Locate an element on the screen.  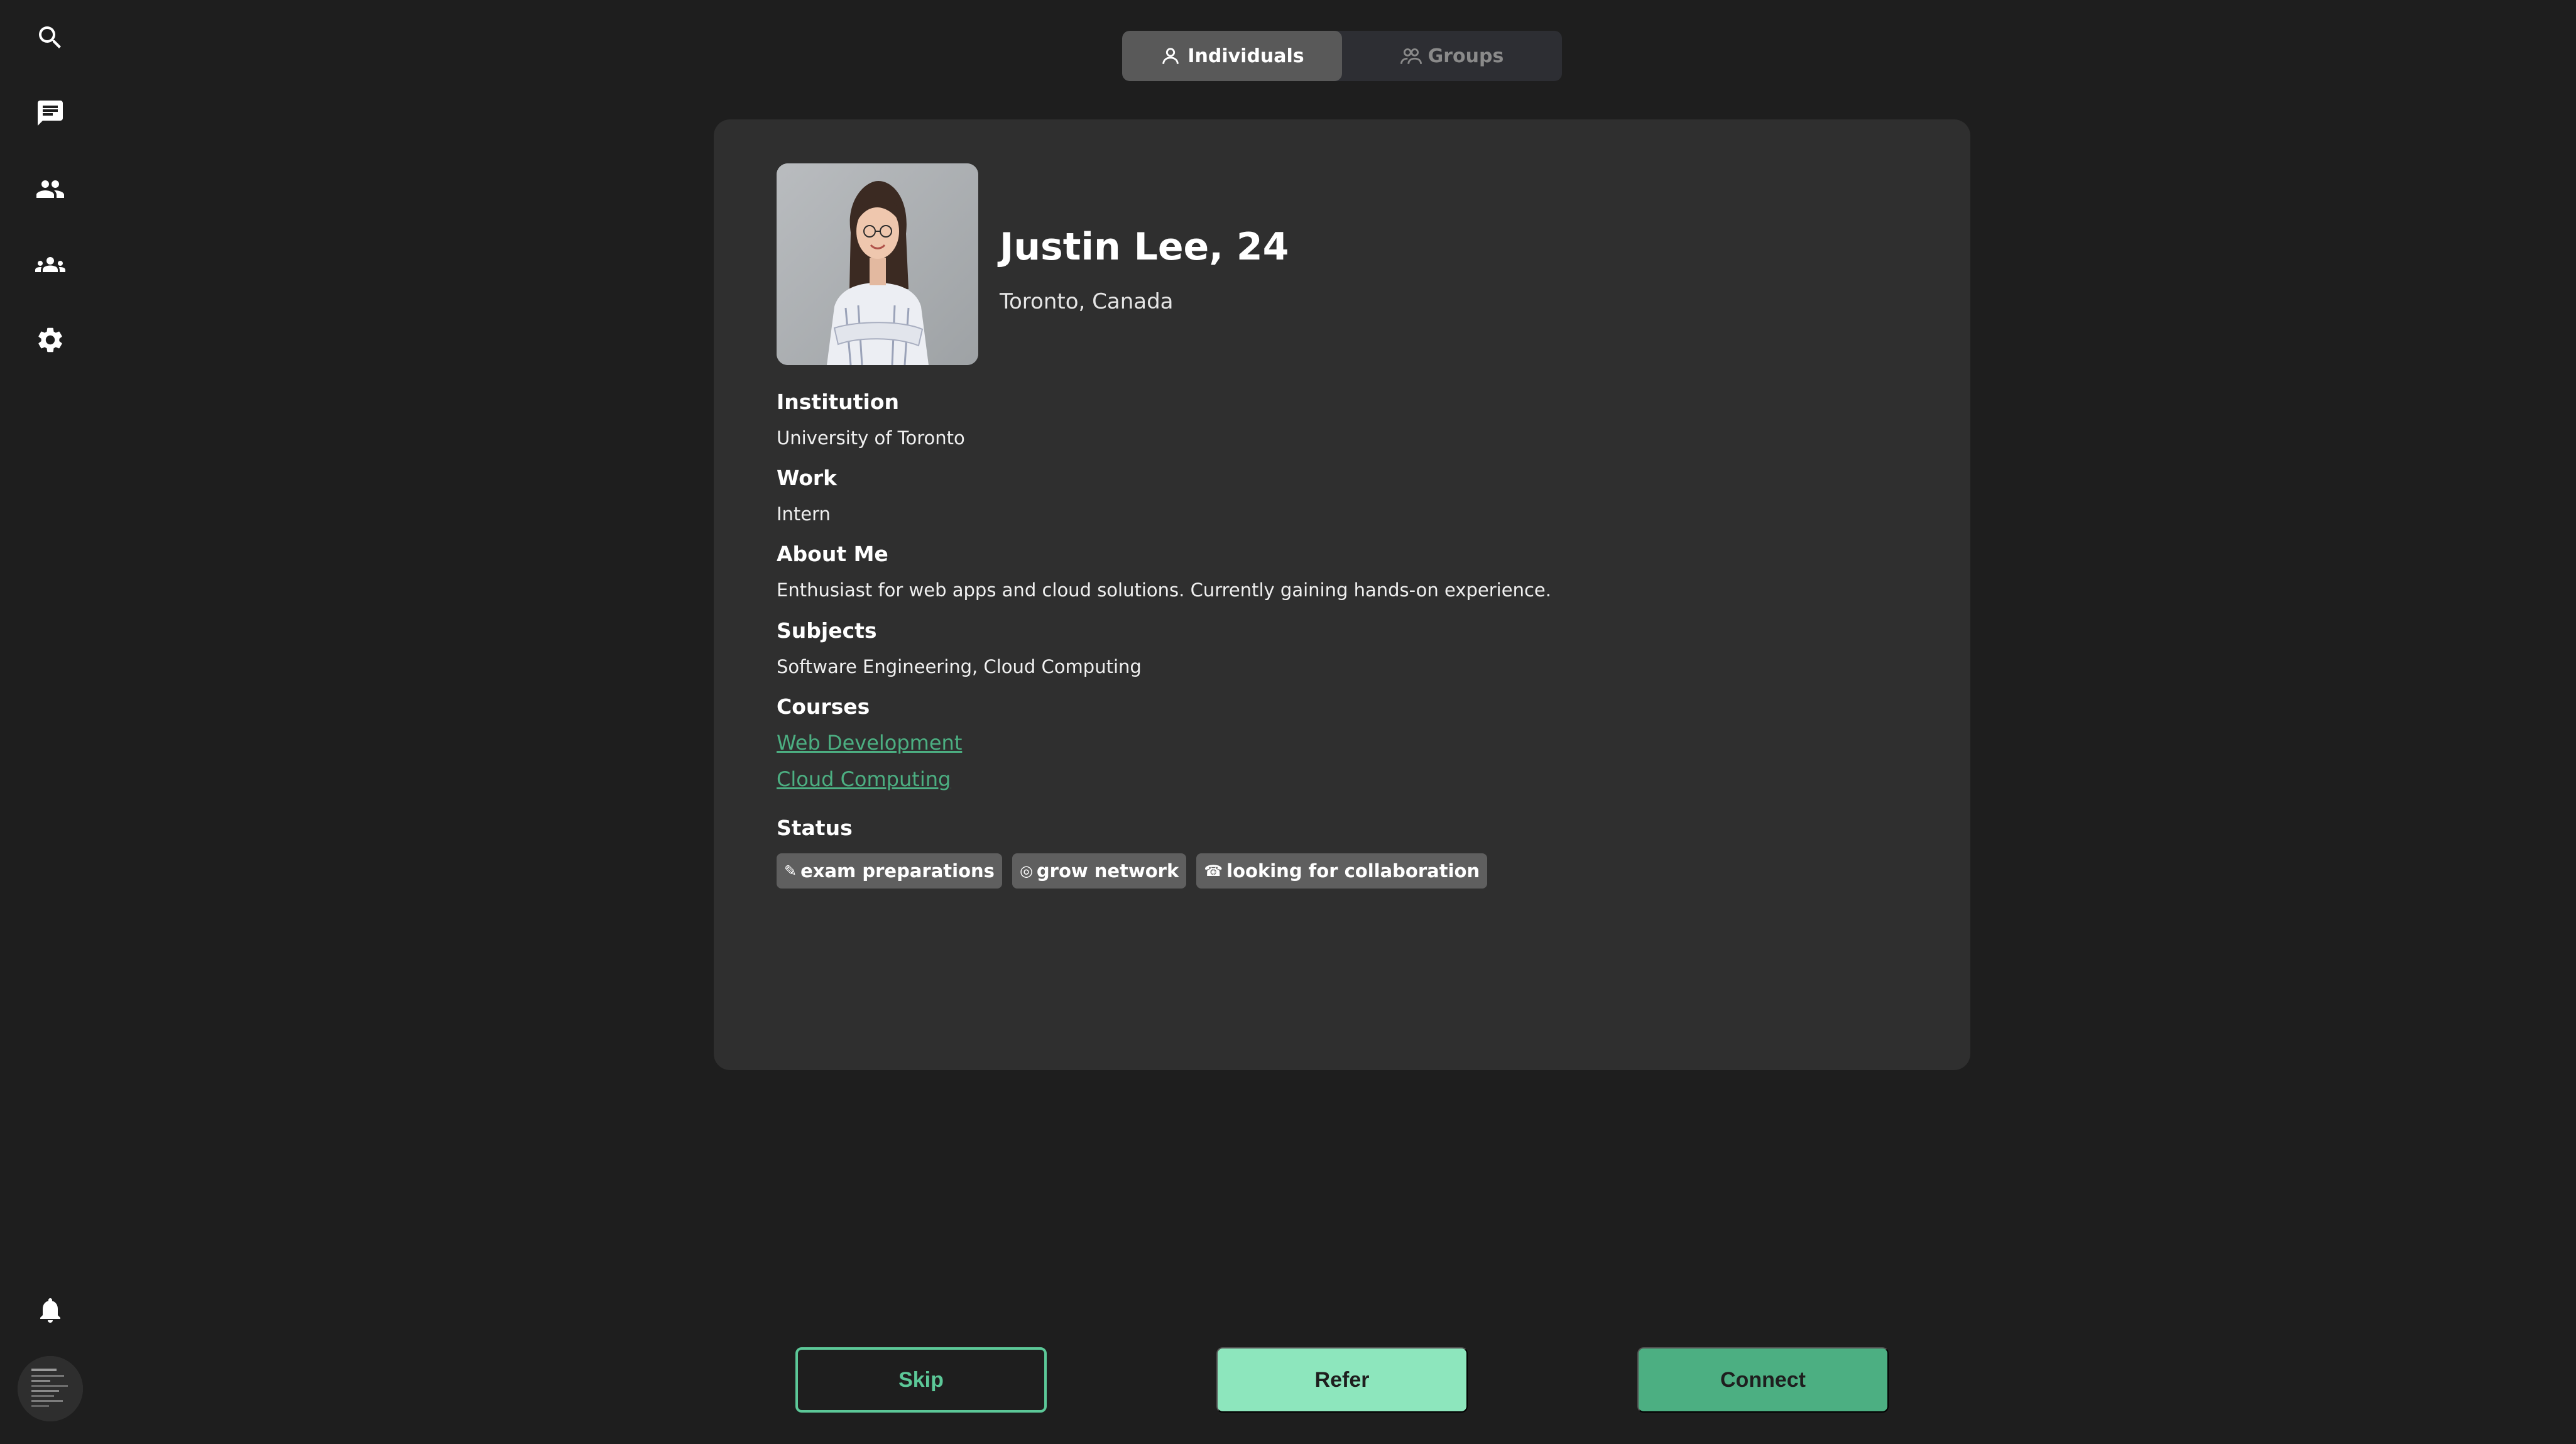
course-link-cloud-computing: Cloud Computing is located at coordinates (864, 779).